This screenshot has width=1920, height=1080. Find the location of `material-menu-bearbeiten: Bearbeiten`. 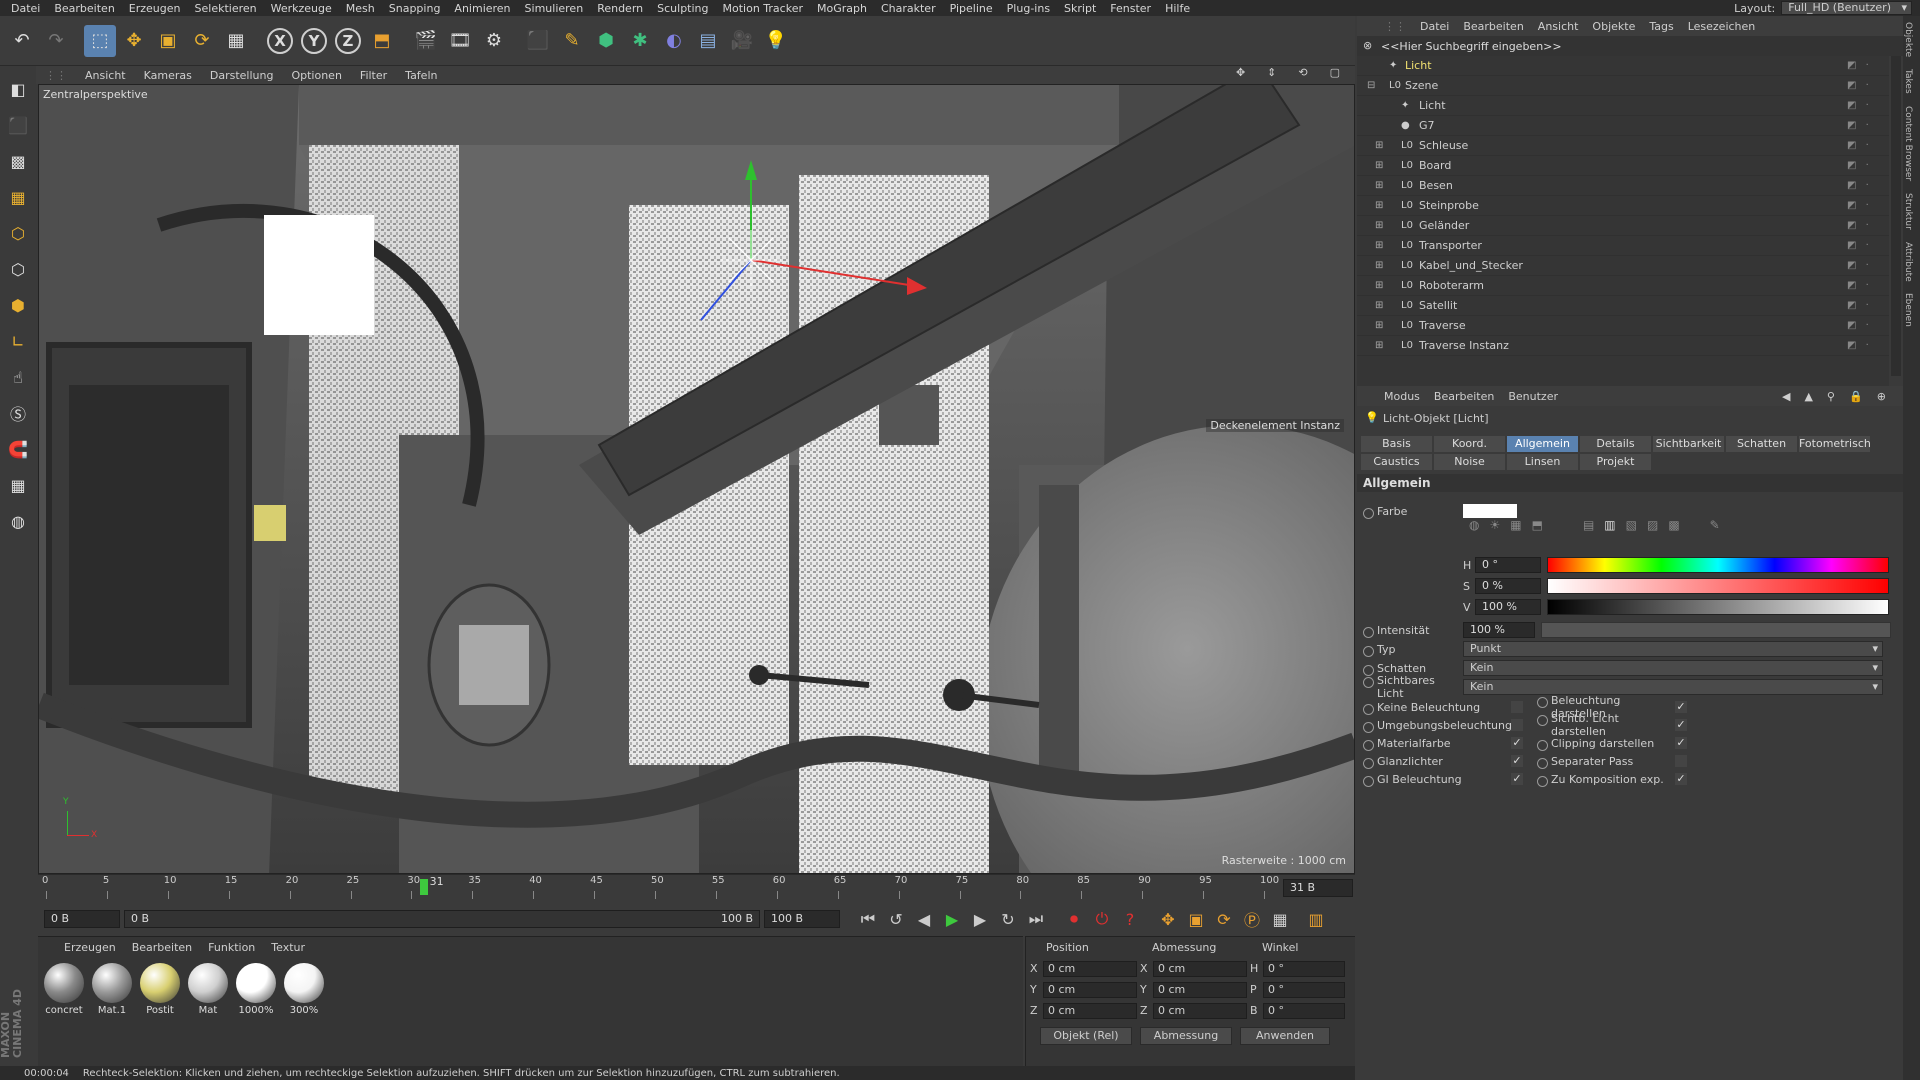

material-menu-bearbeiten: Bearbeiten is located at coordinates (162, 947).